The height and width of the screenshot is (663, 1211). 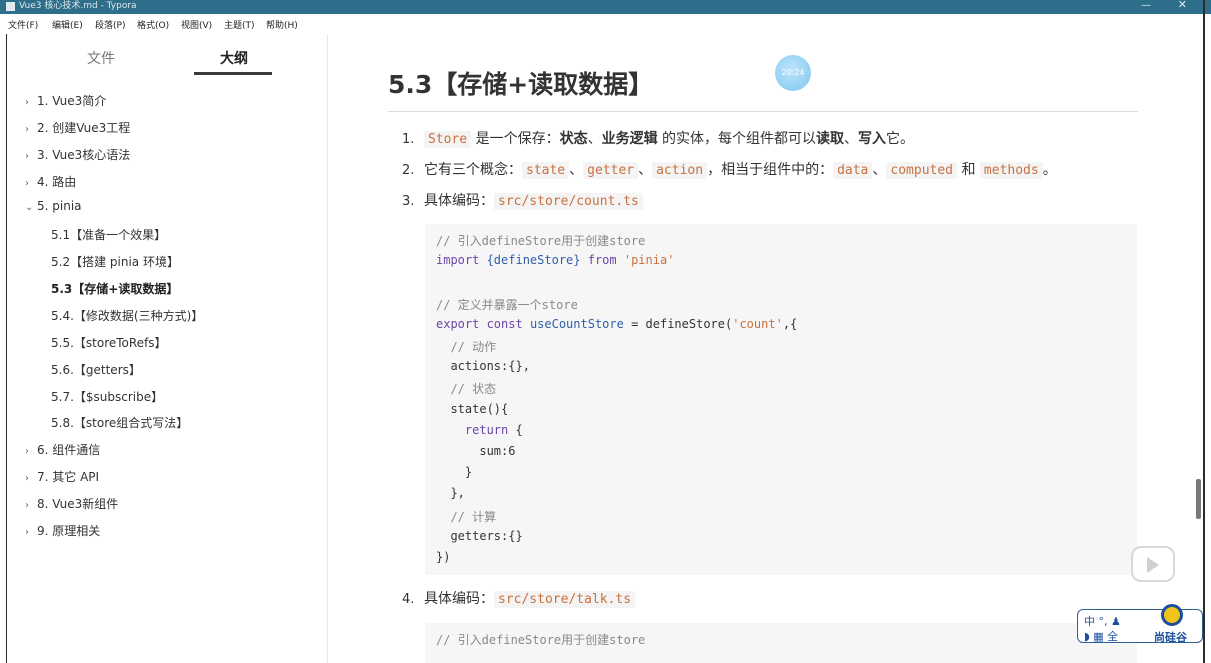 I want to click on inline-code: action, so click(x=680, y=170).